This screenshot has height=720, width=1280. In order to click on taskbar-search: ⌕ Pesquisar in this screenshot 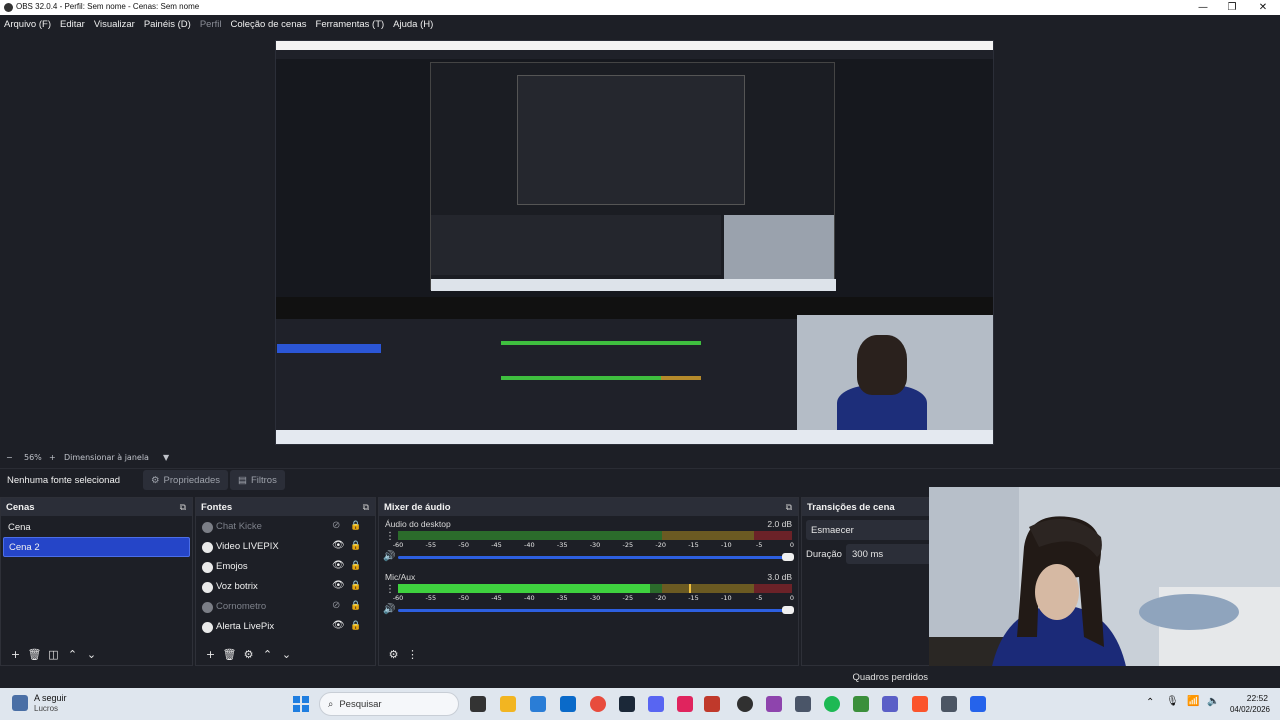, I will do `click(389, 704)`.